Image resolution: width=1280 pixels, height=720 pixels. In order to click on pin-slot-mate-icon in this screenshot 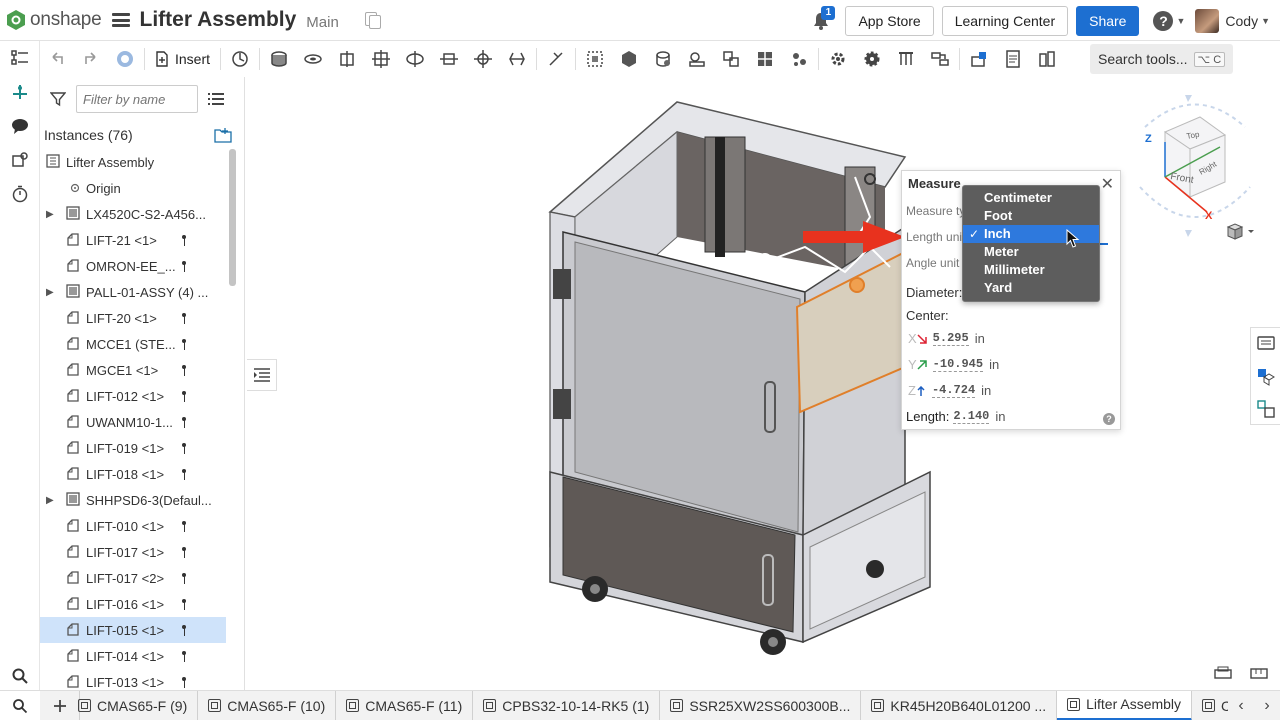, I will do `click(449, 59)`.